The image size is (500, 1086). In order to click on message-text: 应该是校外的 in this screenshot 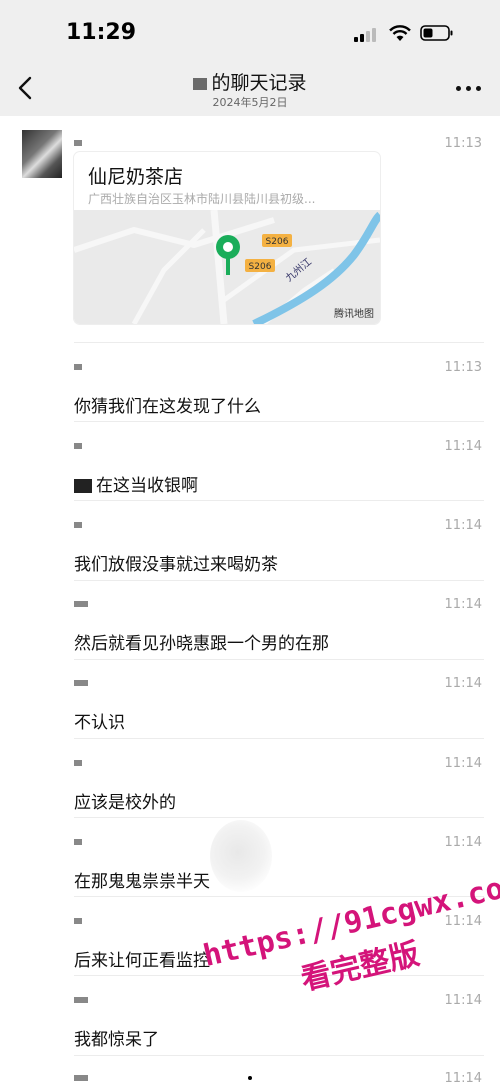, I will do `click(125, 800)`.